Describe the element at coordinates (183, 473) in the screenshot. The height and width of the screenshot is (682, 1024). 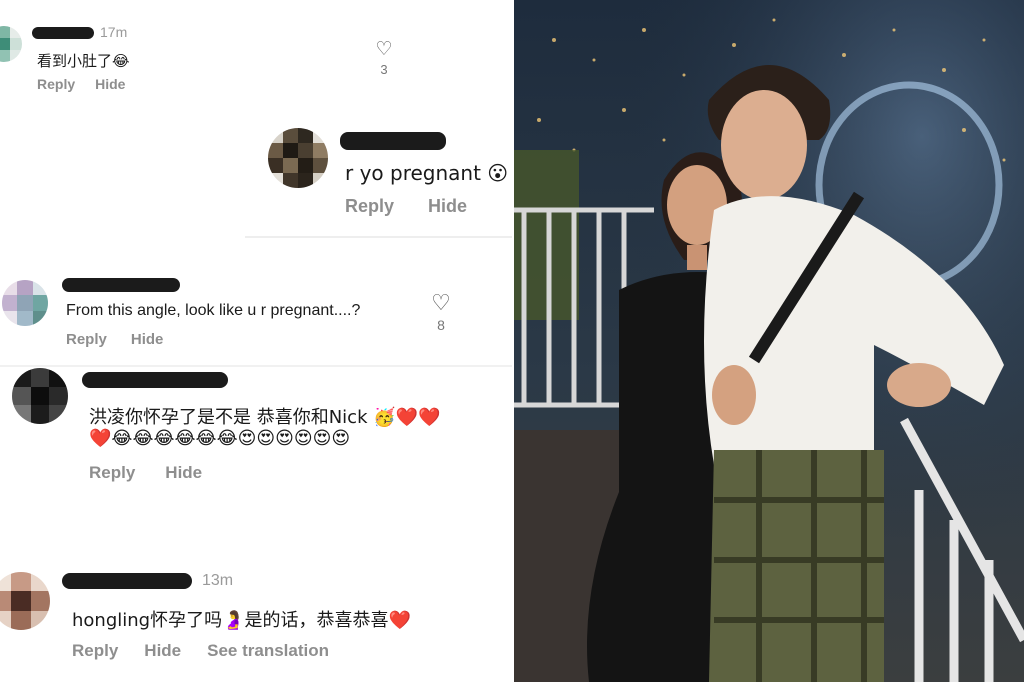
I see `comment-4-hide-button: Hide` at that location.